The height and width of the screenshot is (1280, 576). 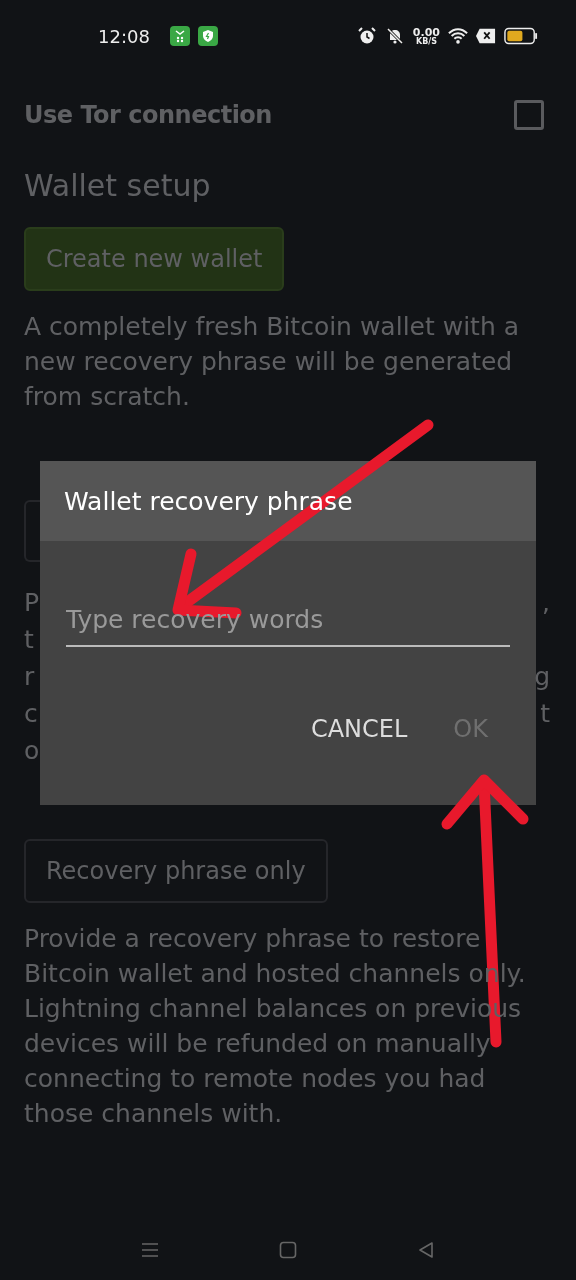 I want to click on back-icon, so click(x=426, y=1250).